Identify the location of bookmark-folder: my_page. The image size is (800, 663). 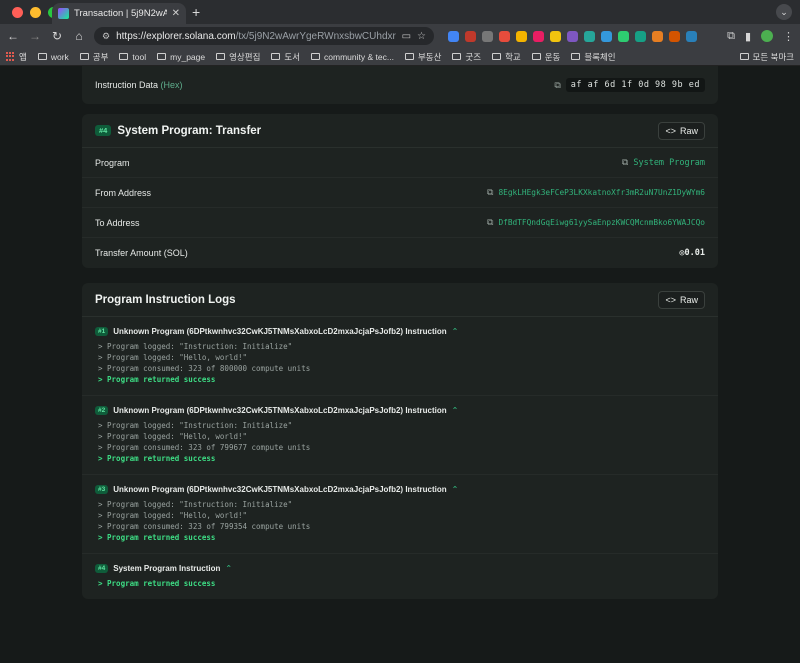
(181, 57).